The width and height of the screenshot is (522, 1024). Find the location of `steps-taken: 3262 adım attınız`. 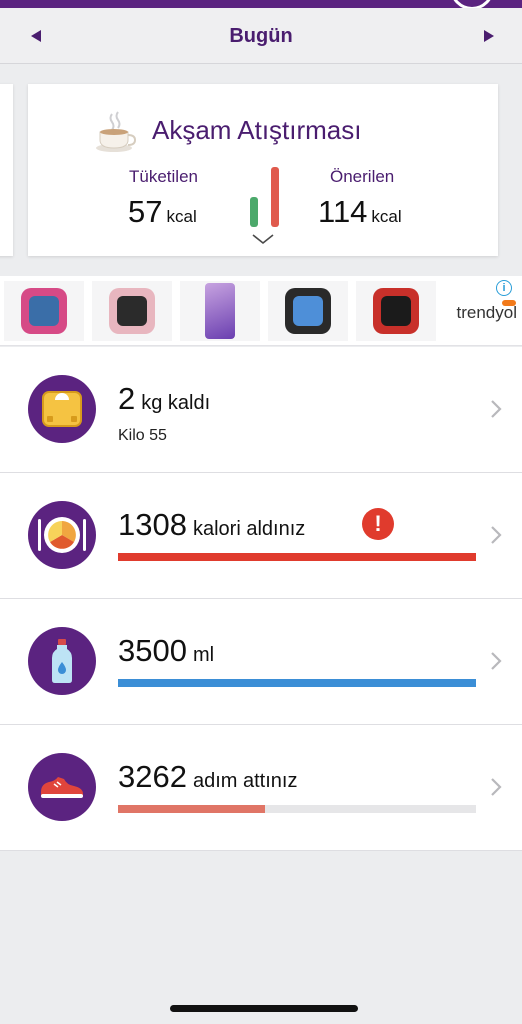

steps-taken: 3262 adım attınız is located at coordinates (207, 777).